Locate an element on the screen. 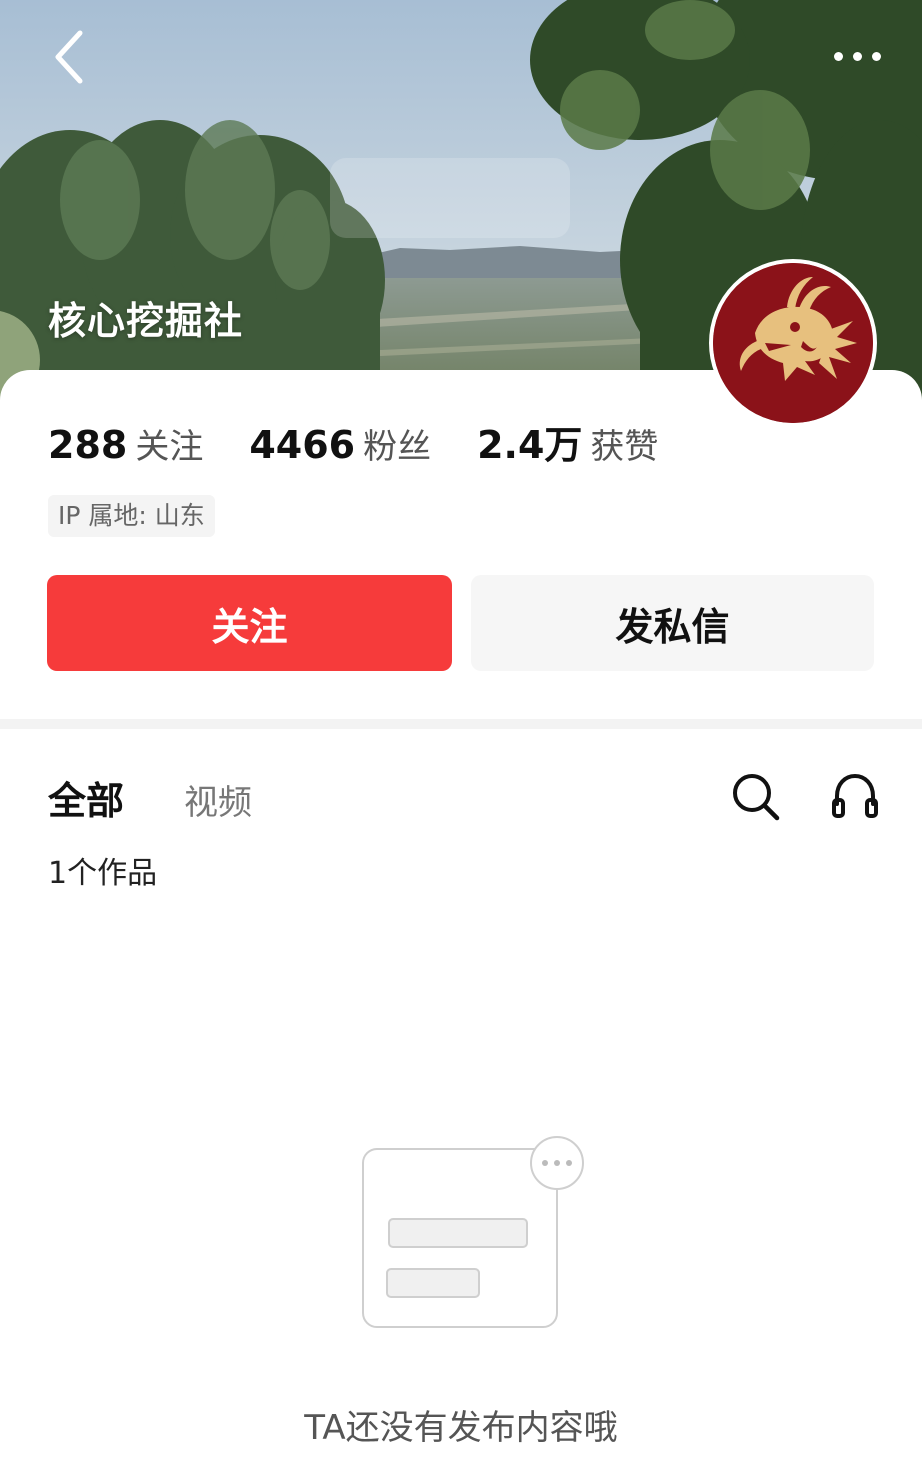 The image size is (922, 1463). stat-following-label: 关注 is located at coordinates (169, 447).